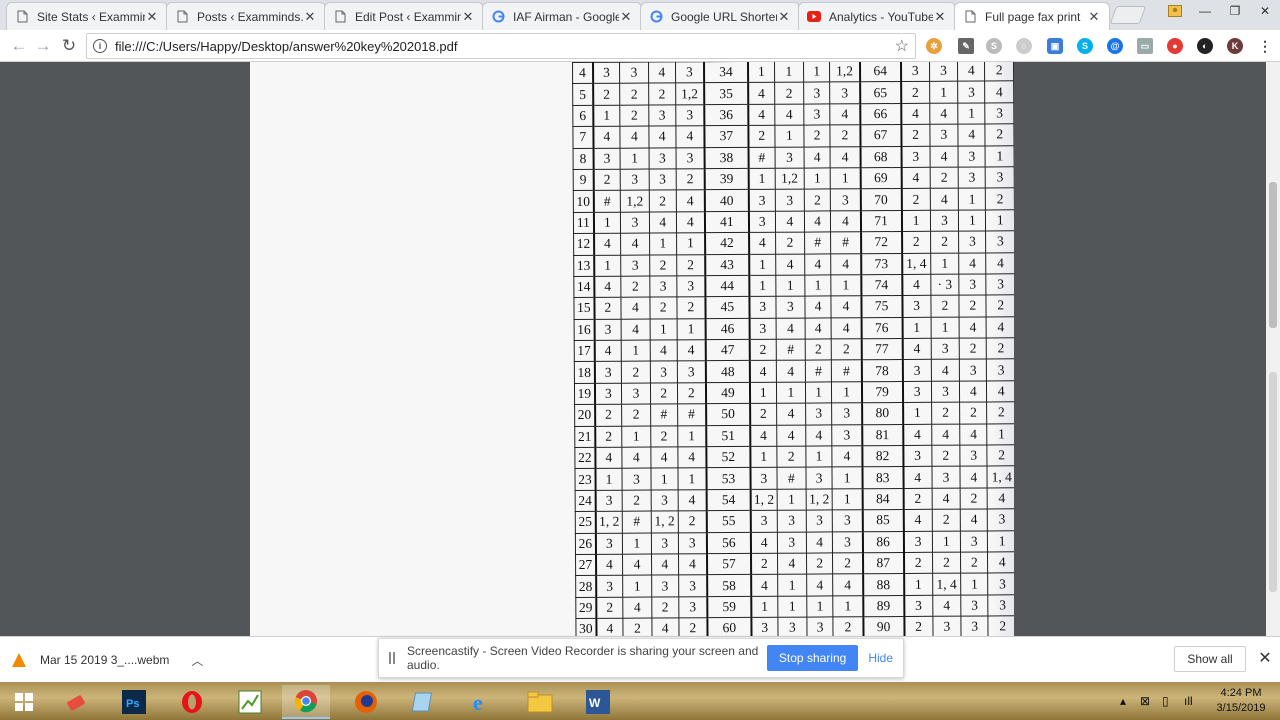 Image resolution: width=1280 pixels, height=720 pixels. What do you see at coordinates (1210, 659) in the screenshot?
I see `show-all-button: Show all` at bounding box center [1210, 659].